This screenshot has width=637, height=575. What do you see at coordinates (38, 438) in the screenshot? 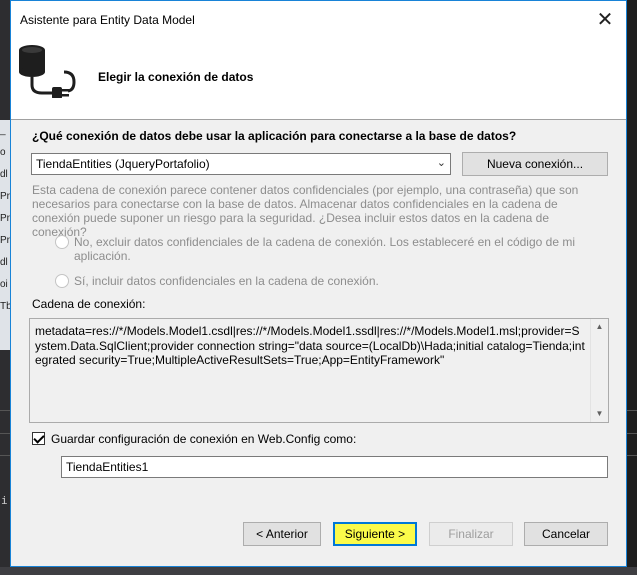
I see `save-config-checkbox` at bounding box center [38, 438].